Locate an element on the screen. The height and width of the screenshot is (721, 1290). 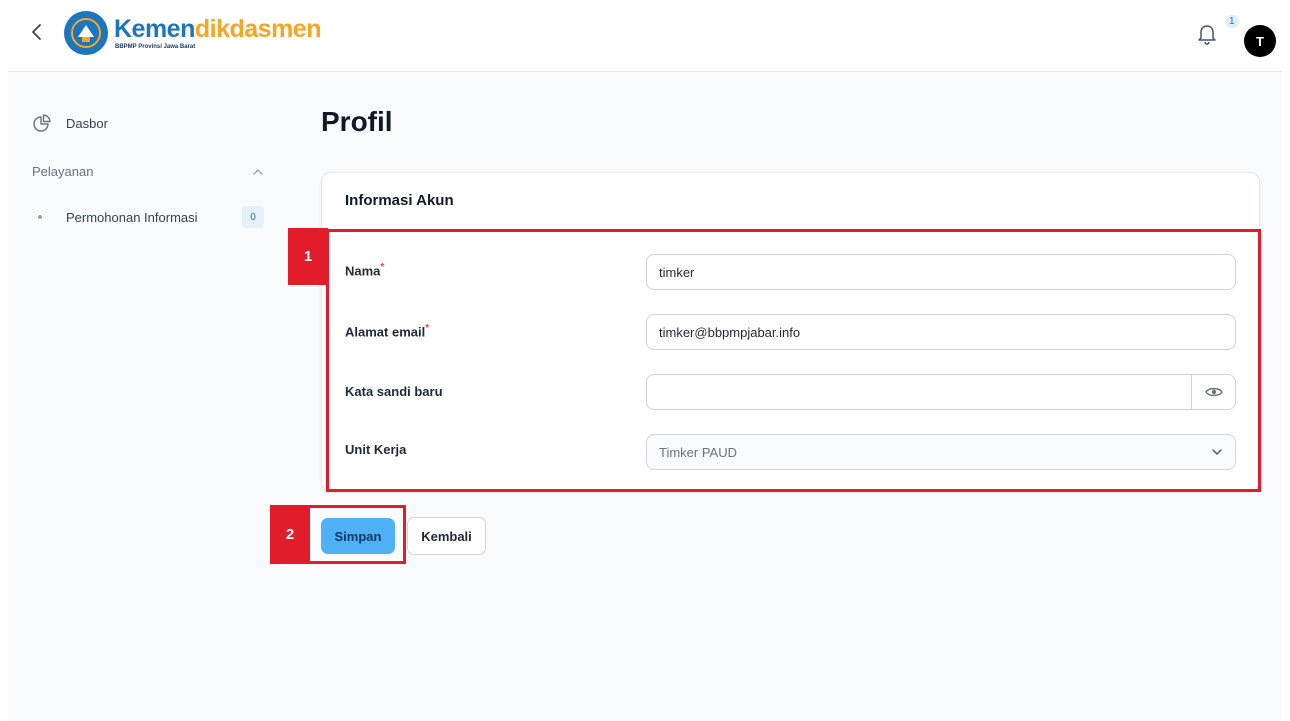
sidebar-item-label: Permohonan Informasi is located at coordinates (132, 217).